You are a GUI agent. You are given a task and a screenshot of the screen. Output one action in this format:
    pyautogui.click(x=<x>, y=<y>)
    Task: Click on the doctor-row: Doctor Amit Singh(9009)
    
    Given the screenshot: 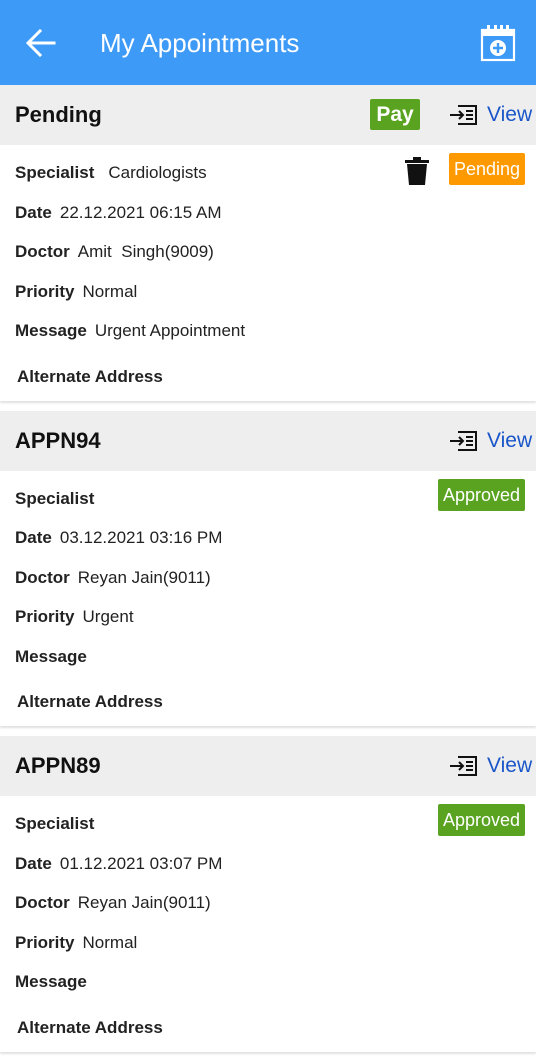 What is the action you would take?
    pyautogui.click(x=268, y=262)
    